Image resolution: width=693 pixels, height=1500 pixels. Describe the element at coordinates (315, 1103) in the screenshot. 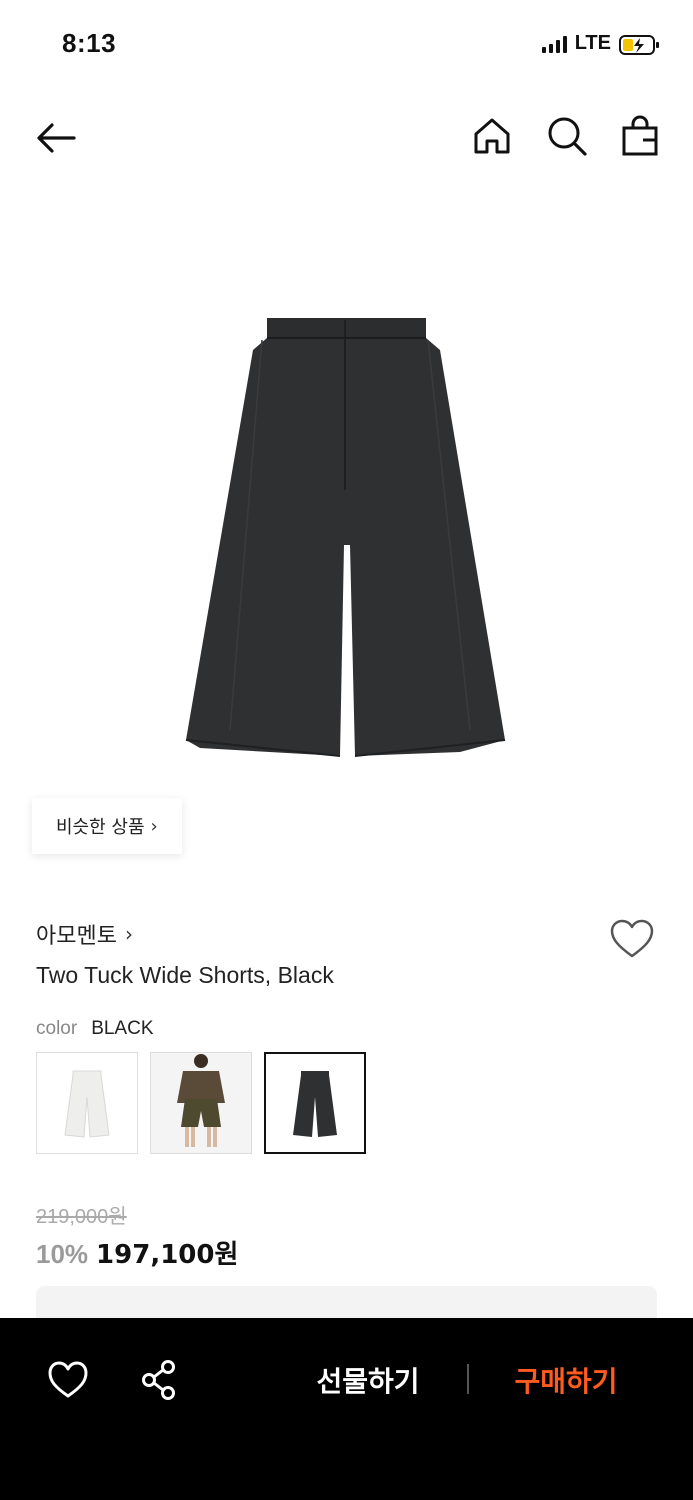

I see `swatch-black-shorts` at that location.